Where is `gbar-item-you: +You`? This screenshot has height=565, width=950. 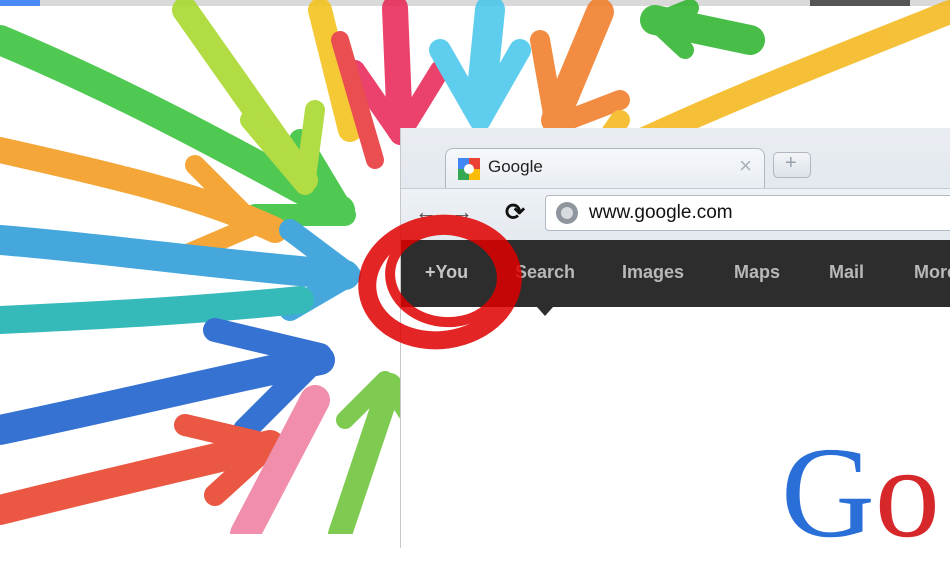
gbar-item-you: +You is located at coordinates (446, 272).